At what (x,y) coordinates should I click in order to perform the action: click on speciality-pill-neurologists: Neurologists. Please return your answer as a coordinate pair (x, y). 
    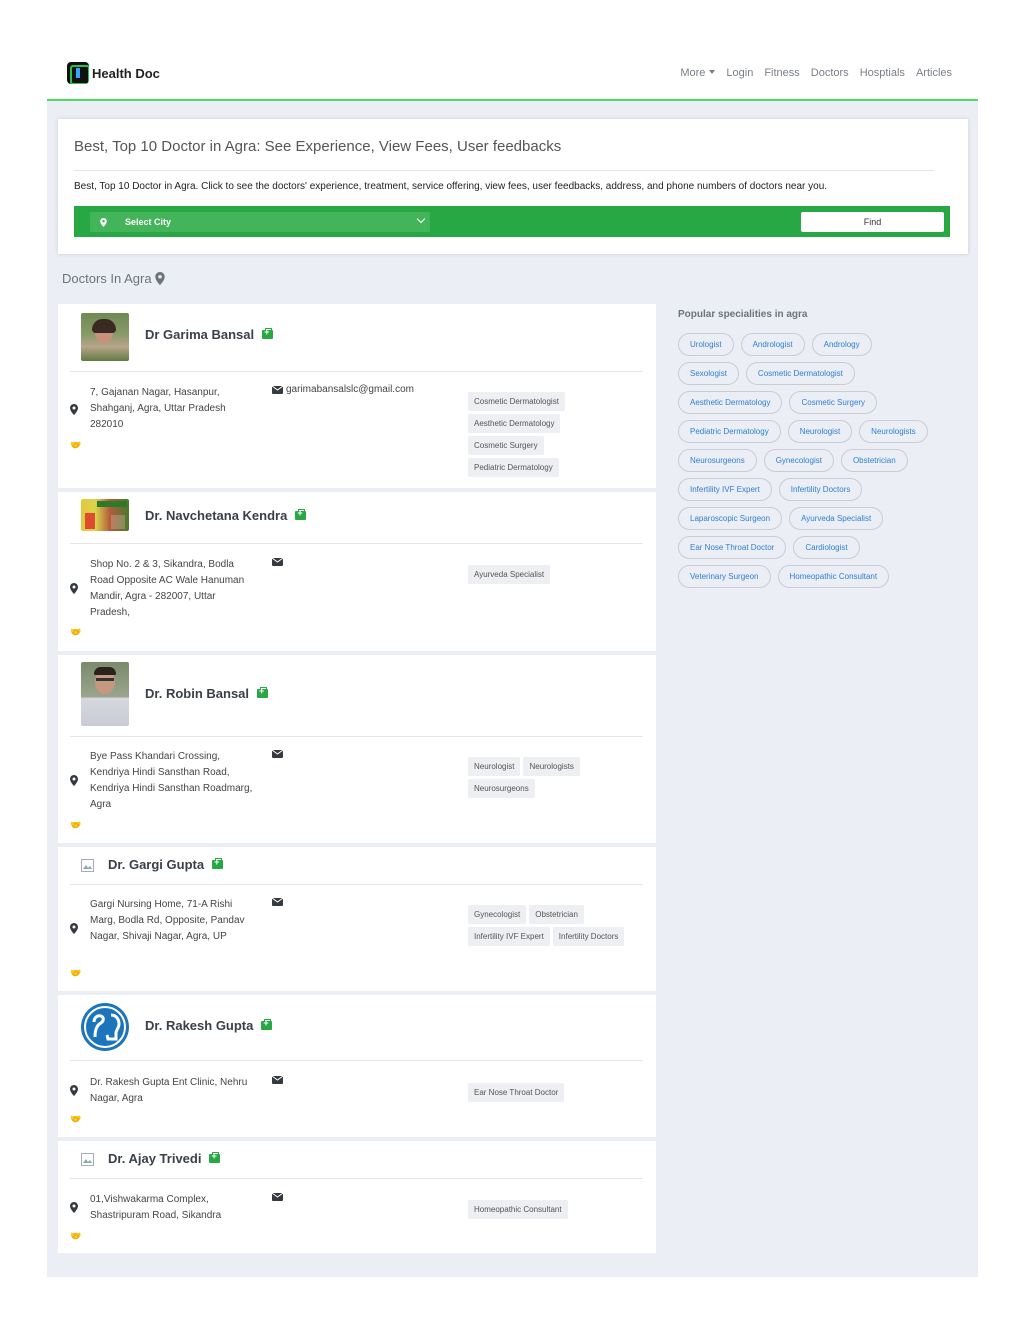
    Looking at the image, I should click on (893, 431).